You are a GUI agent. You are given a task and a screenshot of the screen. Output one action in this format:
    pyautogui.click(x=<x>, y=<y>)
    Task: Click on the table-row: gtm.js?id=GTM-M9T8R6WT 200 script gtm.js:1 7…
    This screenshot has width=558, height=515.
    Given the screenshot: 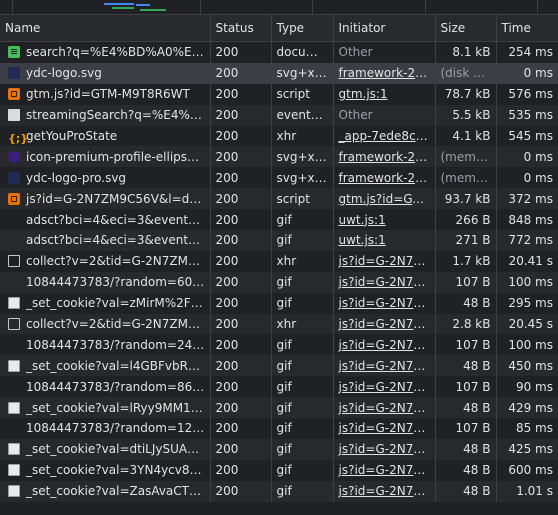 What is the action you would take?
    pyautogui.click(x=279, y=94)
    